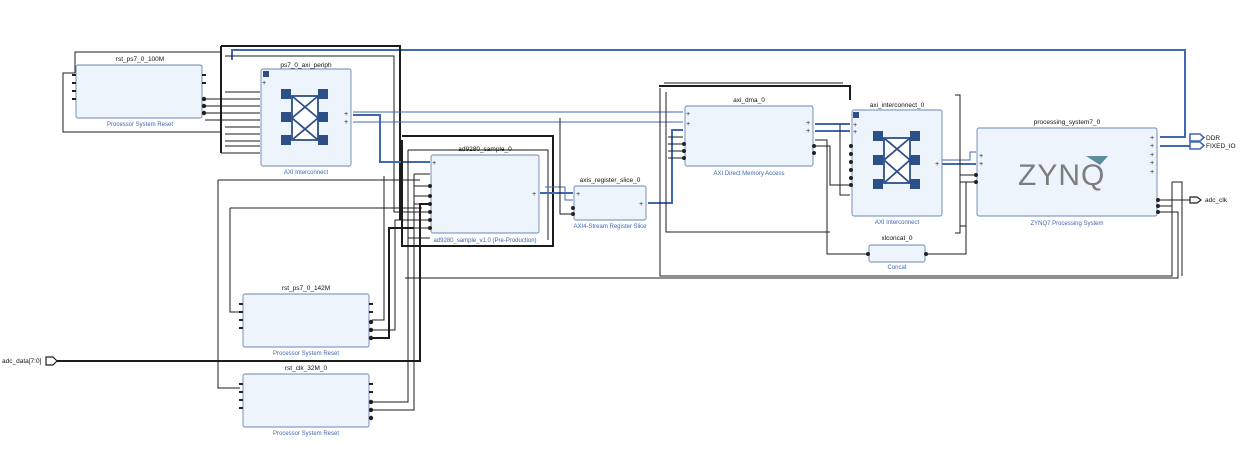  I want to click on block-subtitle: AXI Direct Memory Access, so click(748, 174).